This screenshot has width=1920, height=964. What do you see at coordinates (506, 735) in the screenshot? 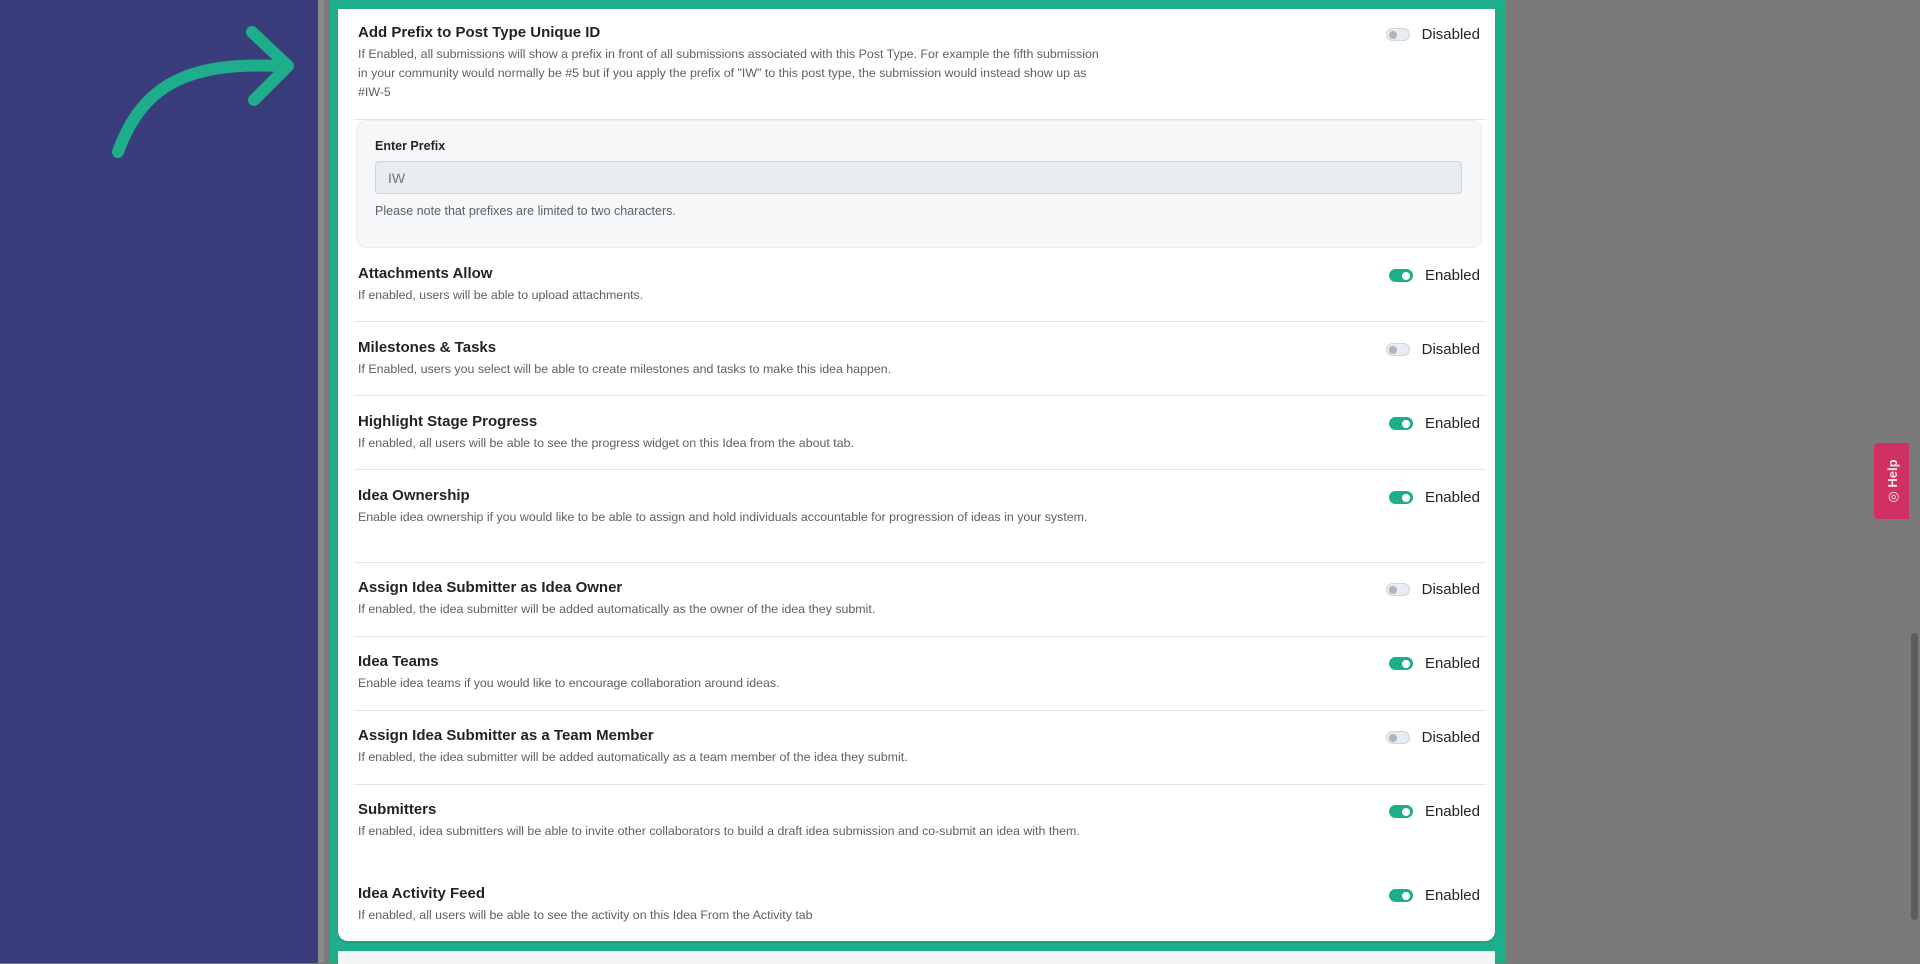
I see `setting-title: Assign Idea Submitter as a Team Member` at bounding box center [506, 735].